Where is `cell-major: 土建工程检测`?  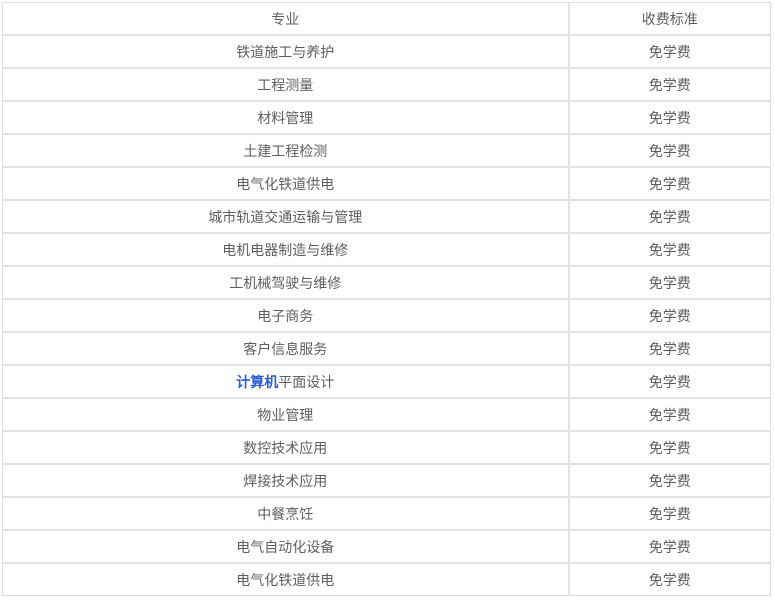
cell-major: 土建工程检测 is located at coordinates (286, 151).